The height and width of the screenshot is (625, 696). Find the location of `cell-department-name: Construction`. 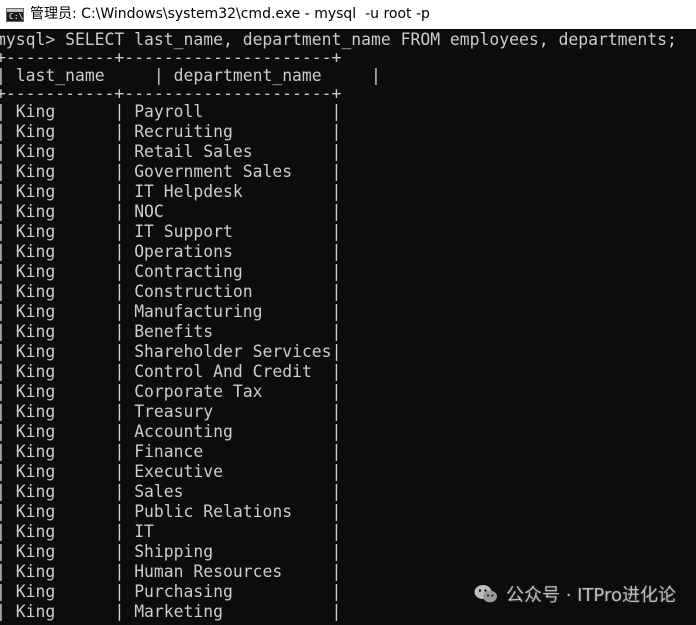

cell-department-name: Construction is located at coordinates (193, 291).